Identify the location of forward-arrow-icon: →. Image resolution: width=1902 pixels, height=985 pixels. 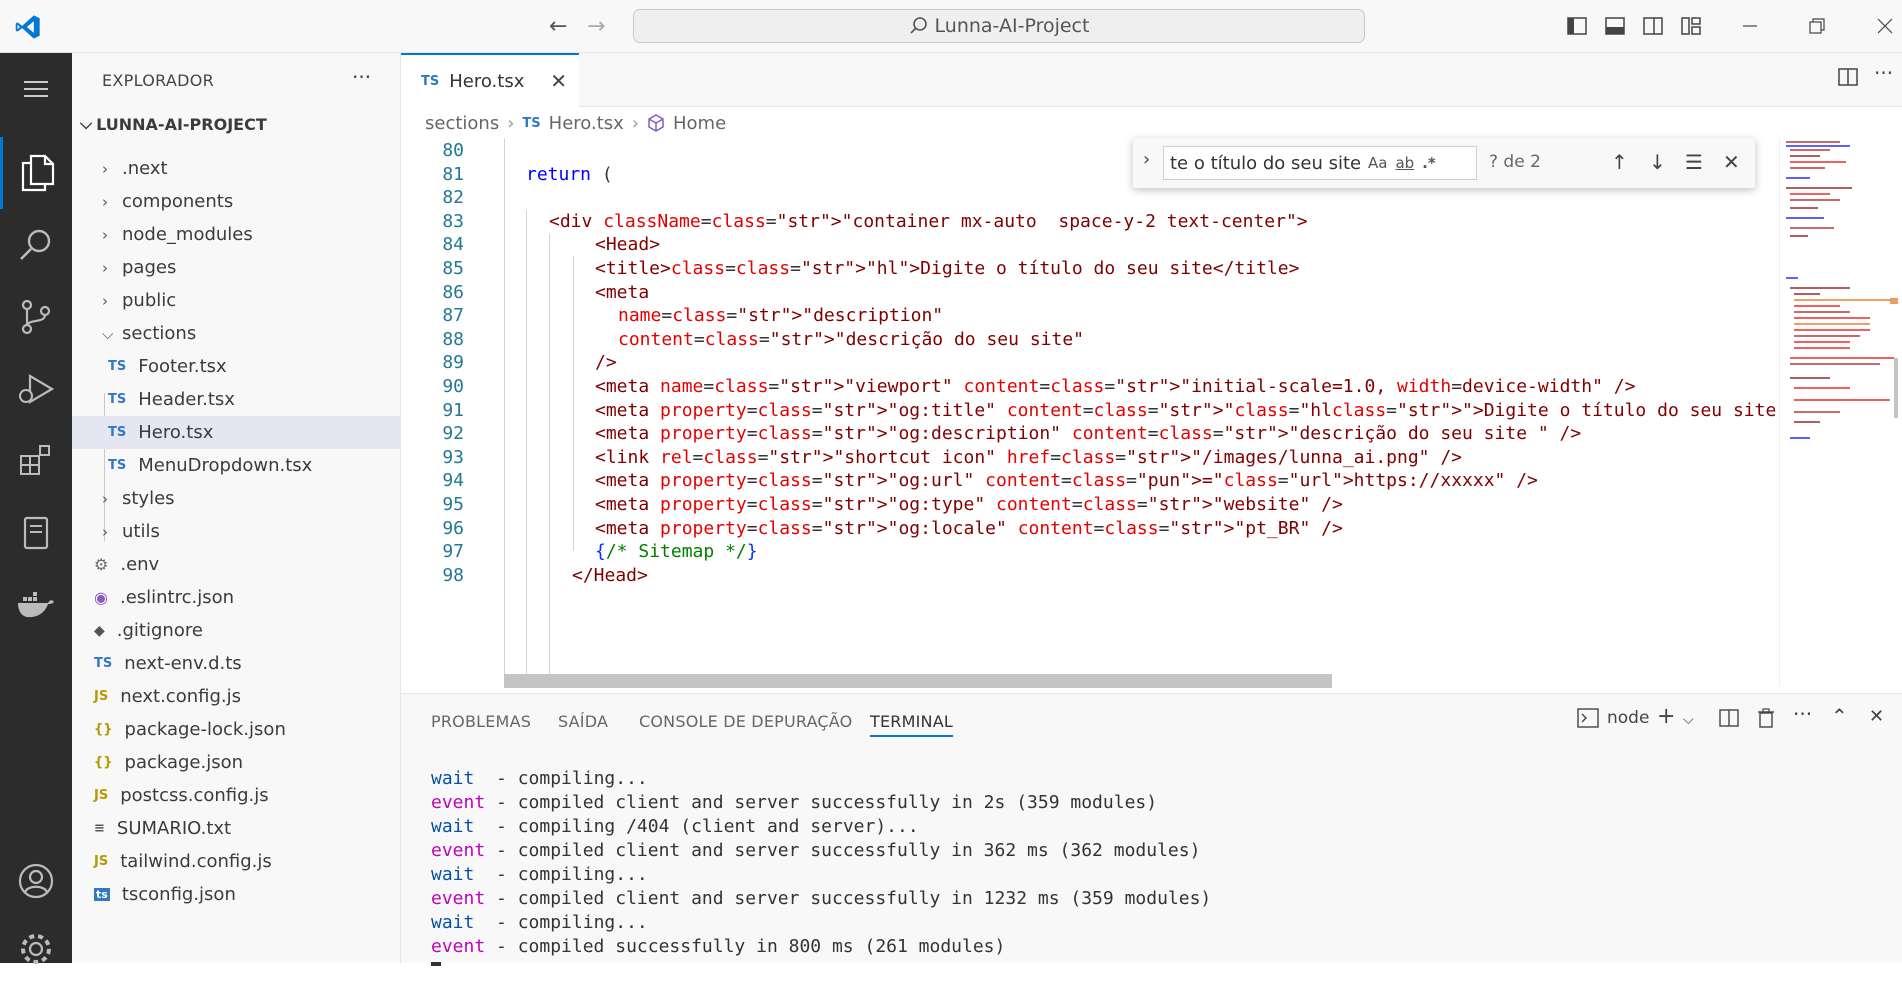
(596, 26).